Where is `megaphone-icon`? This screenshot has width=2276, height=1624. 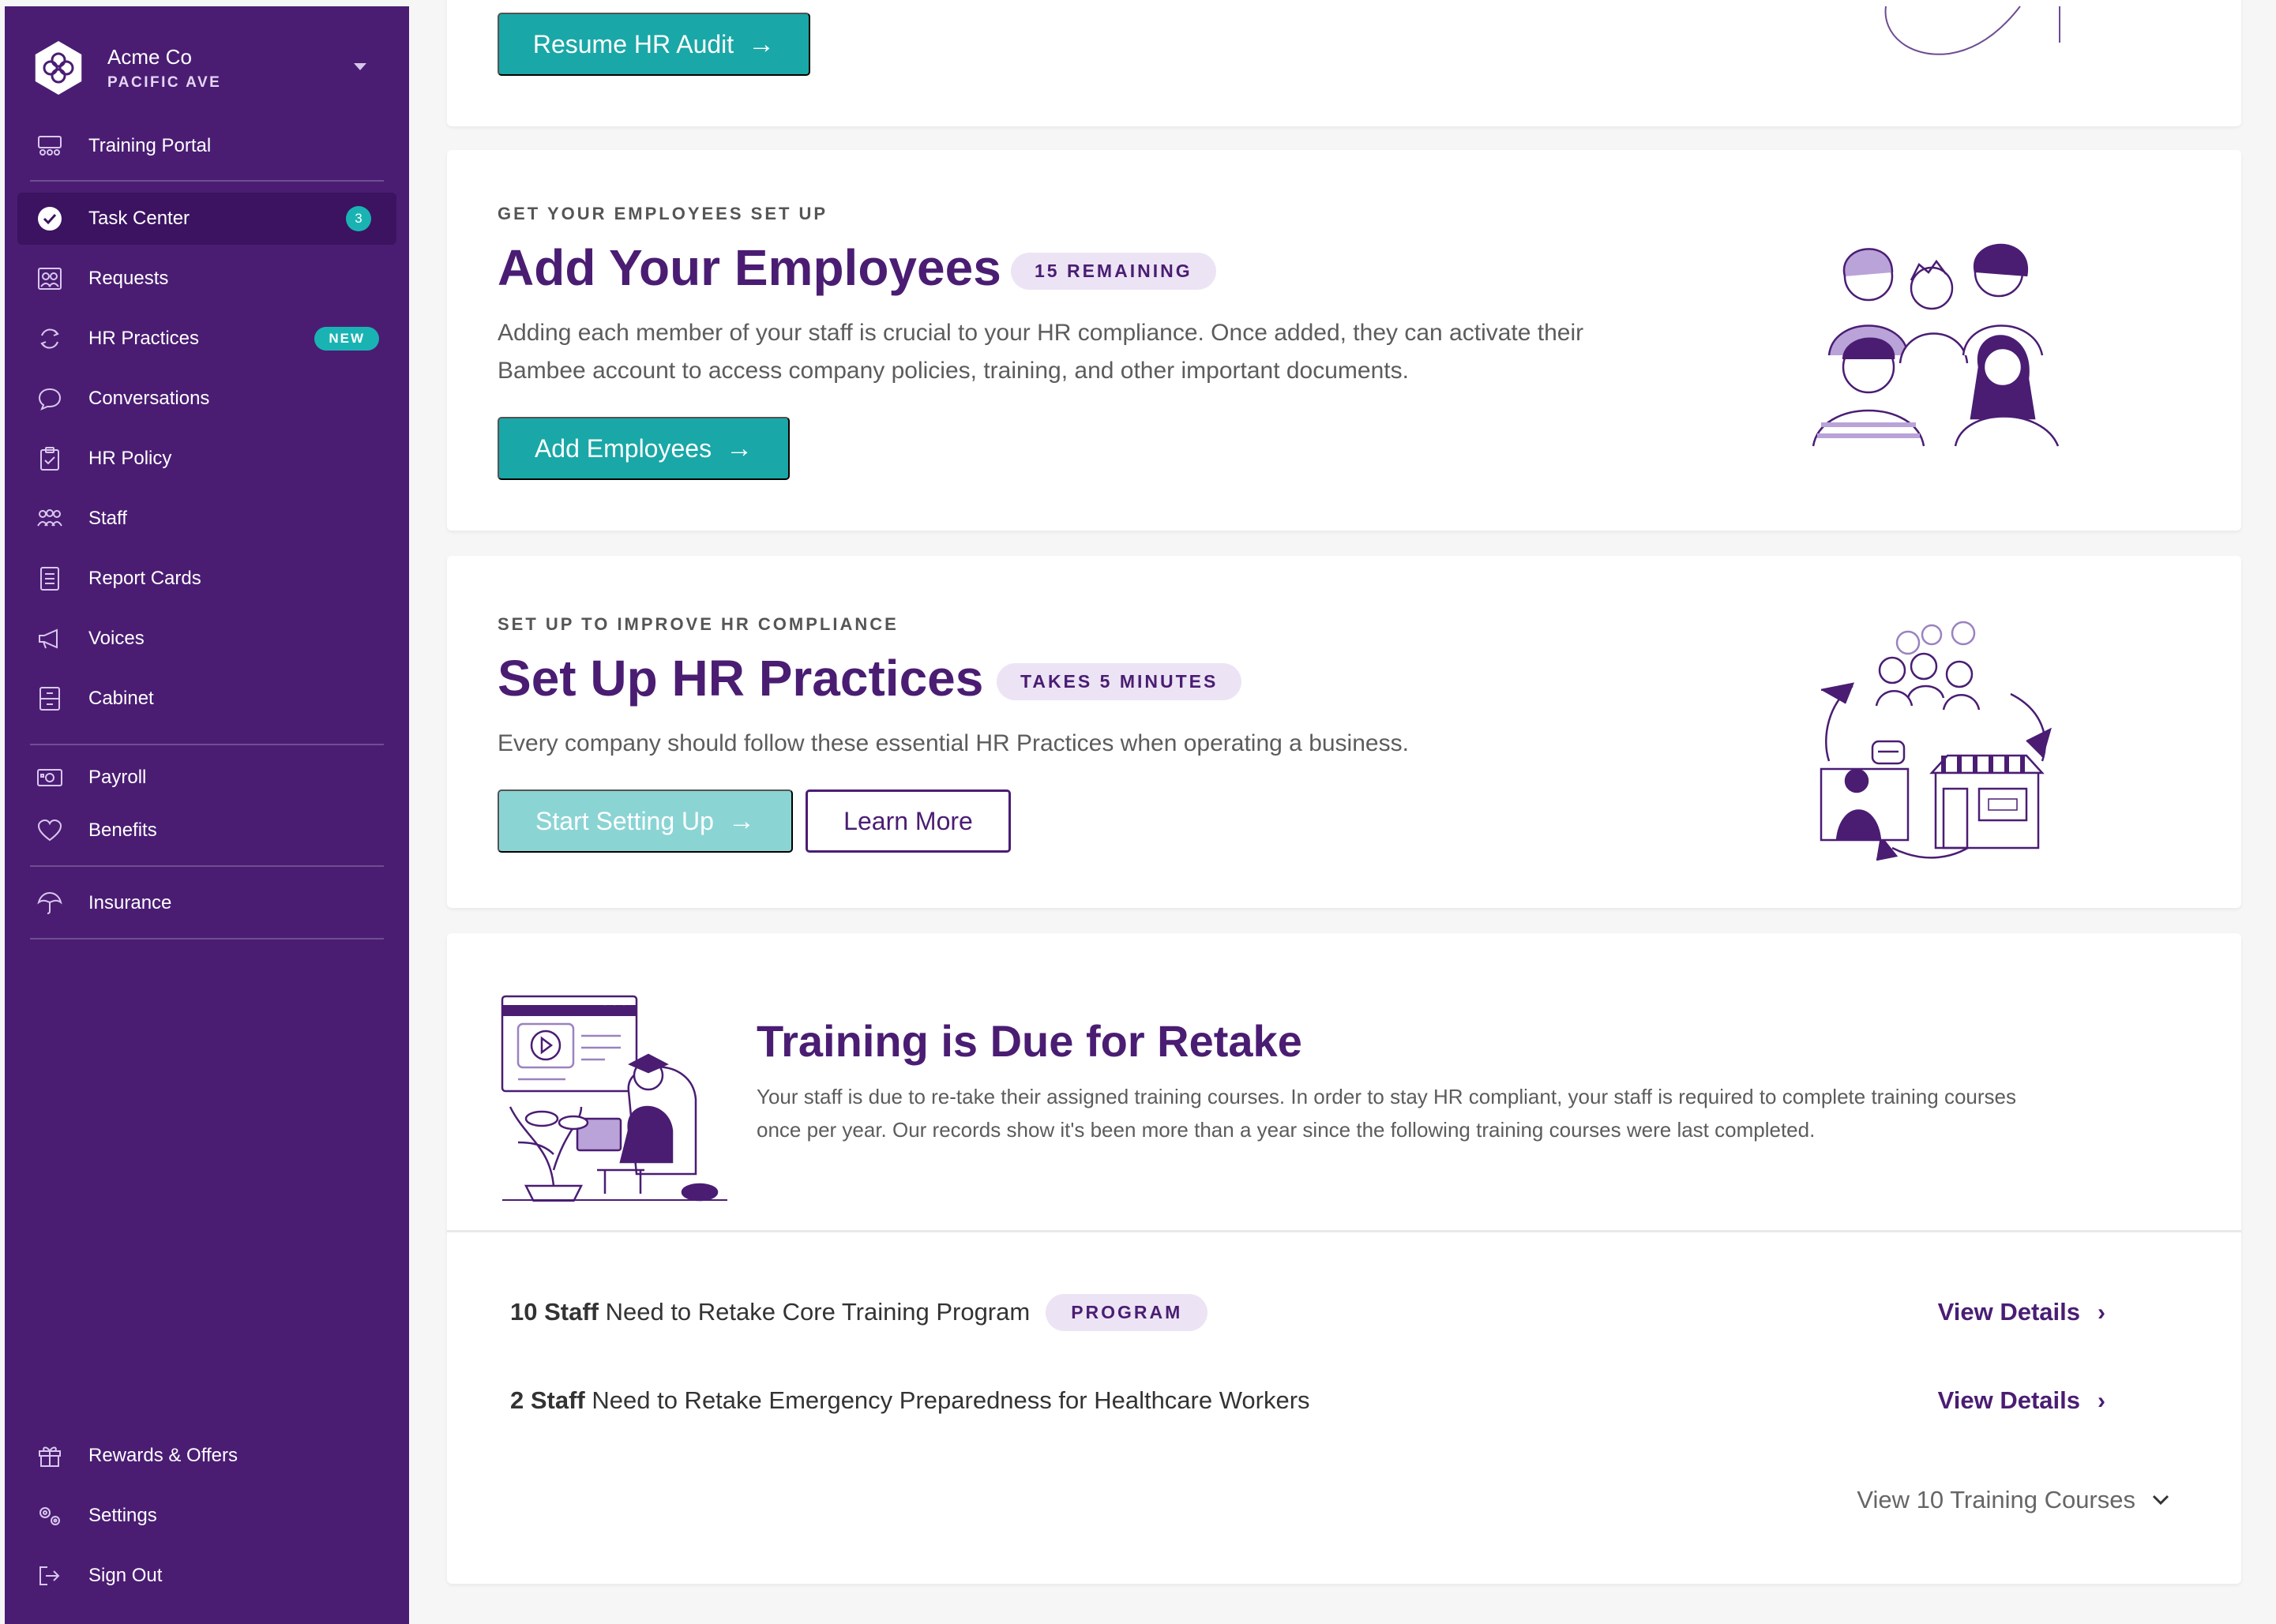 megaphone-icon is located at coordinates (50, 639).